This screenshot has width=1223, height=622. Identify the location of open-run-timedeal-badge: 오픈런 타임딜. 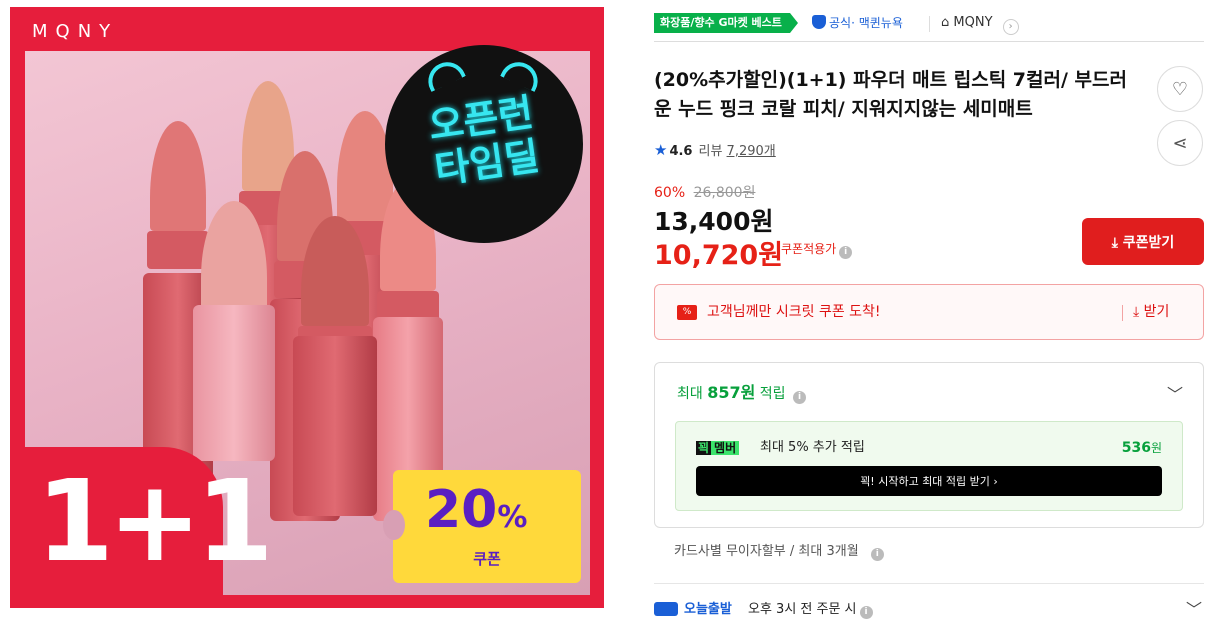
(484, 144).